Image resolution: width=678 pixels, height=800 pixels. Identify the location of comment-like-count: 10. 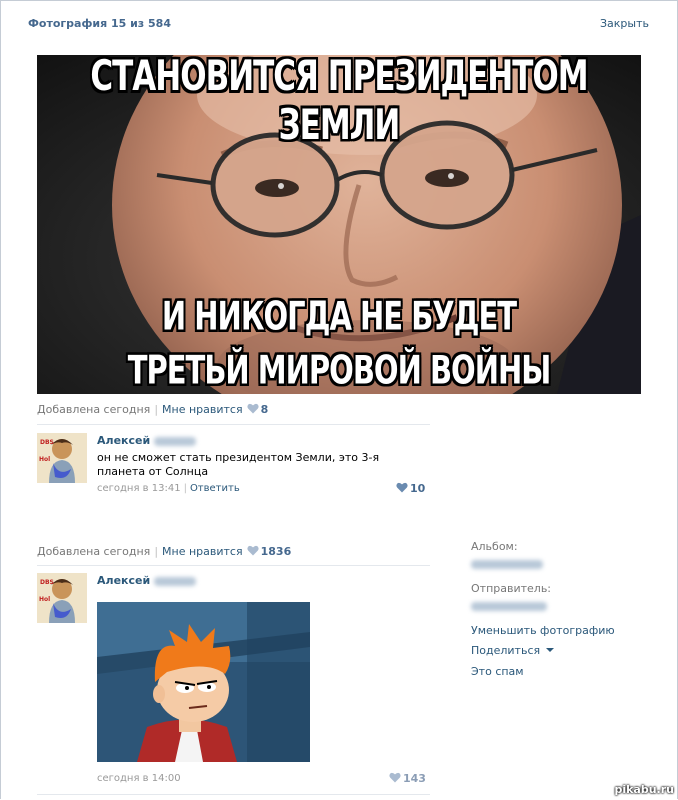
(418, 488).